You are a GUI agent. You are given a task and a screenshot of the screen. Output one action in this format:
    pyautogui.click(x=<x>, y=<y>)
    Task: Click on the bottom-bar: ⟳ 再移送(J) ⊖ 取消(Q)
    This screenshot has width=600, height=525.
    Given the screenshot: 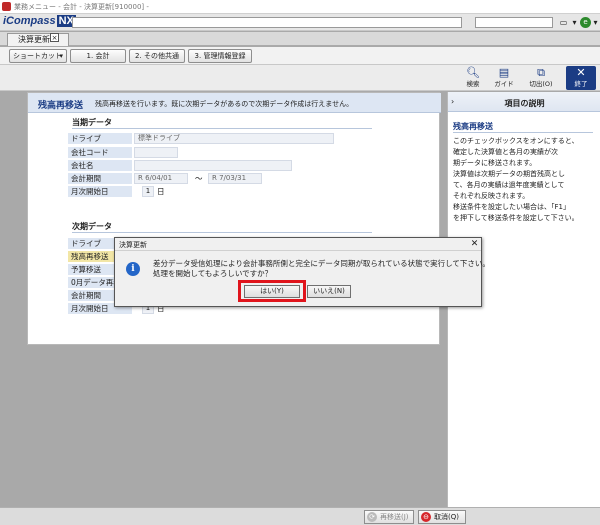 What is the action you would take?
    pyautogui.click(x=300, y=516)
    